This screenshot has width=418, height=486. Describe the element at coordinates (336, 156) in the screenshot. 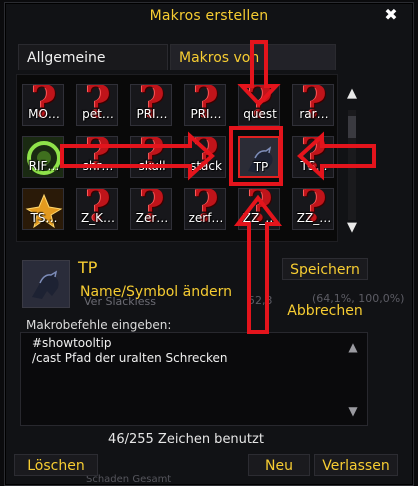

I see `arrow-left-annotation` at that location.